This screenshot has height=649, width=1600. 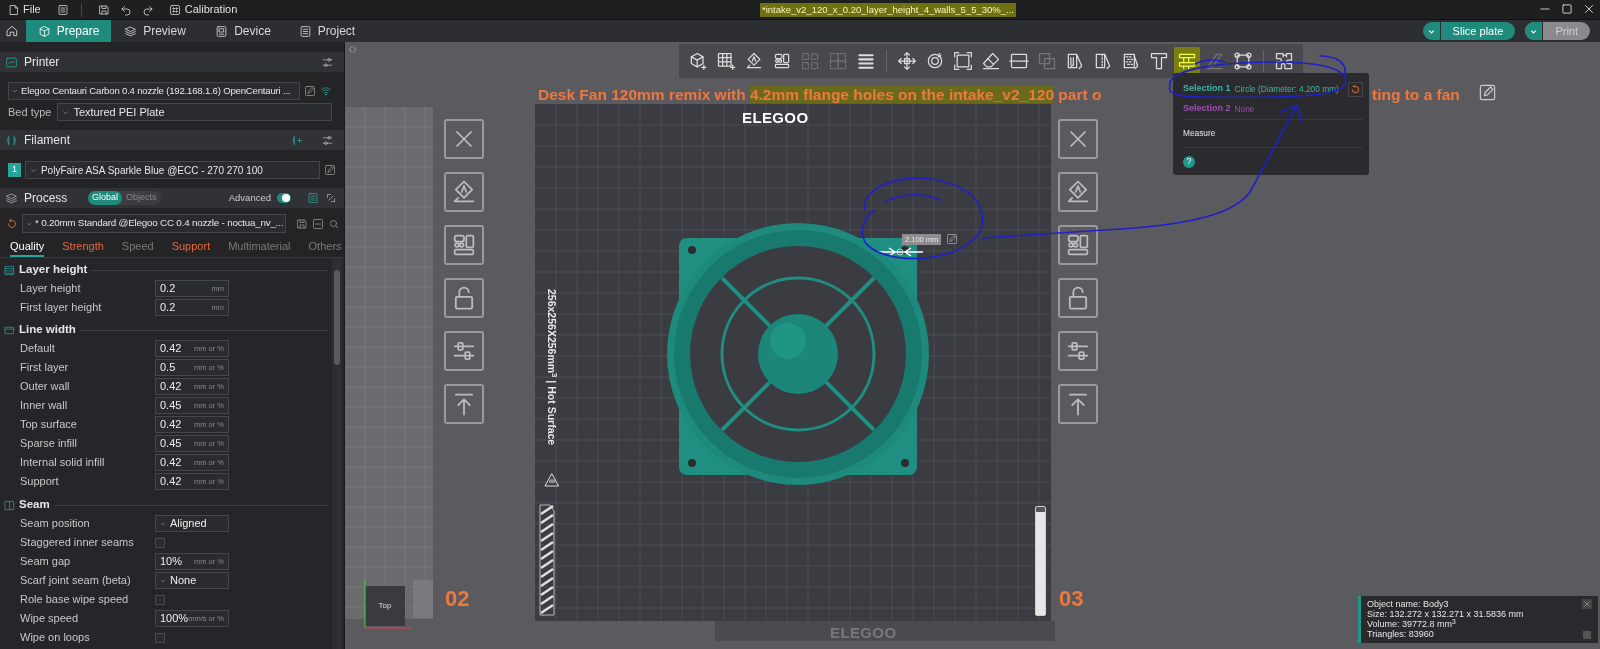 What do you see at coordinates (296, 140) in the screenshot?
I see `add-filament-icon` at bounding box center [296, 140].